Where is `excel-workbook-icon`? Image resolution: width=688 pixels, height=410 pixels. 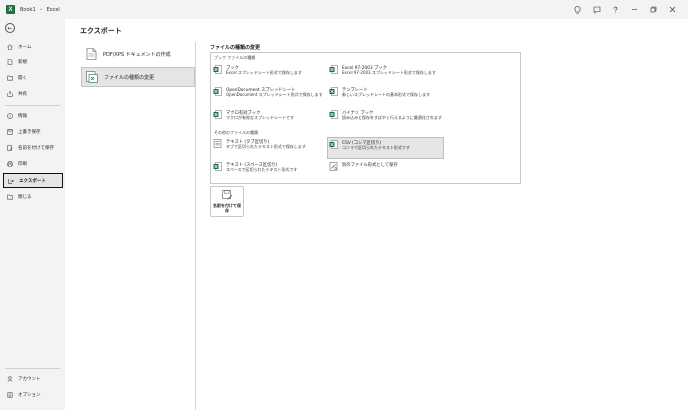
excel-workbook-icon is located at coordinates (217, 69).